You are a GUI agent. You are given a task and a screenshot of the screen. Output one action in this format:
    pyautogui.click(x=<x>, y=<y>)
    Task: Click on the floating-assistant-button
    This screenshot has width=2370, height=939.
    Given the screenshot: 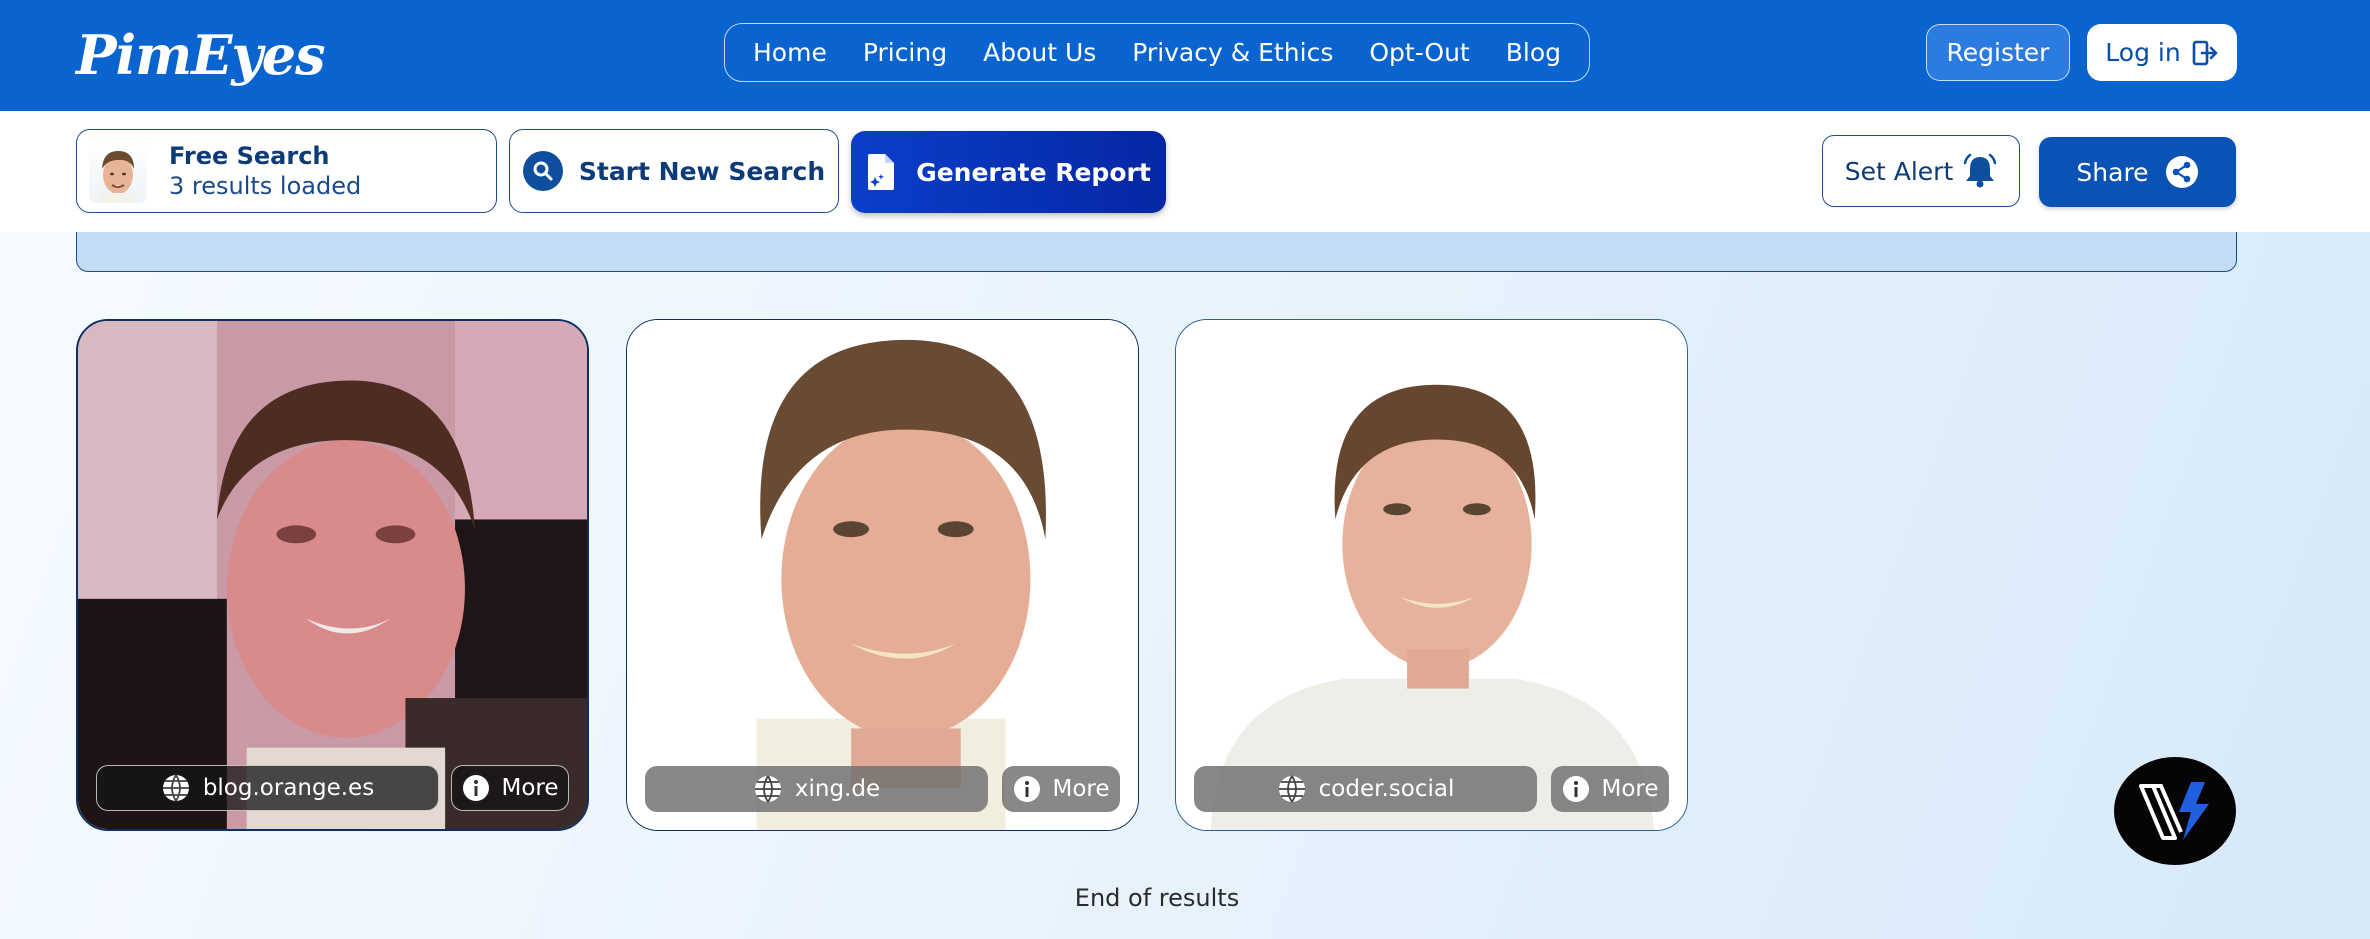 What is the action you would take?
    pyautogui.click(x=2175, y=811)
    